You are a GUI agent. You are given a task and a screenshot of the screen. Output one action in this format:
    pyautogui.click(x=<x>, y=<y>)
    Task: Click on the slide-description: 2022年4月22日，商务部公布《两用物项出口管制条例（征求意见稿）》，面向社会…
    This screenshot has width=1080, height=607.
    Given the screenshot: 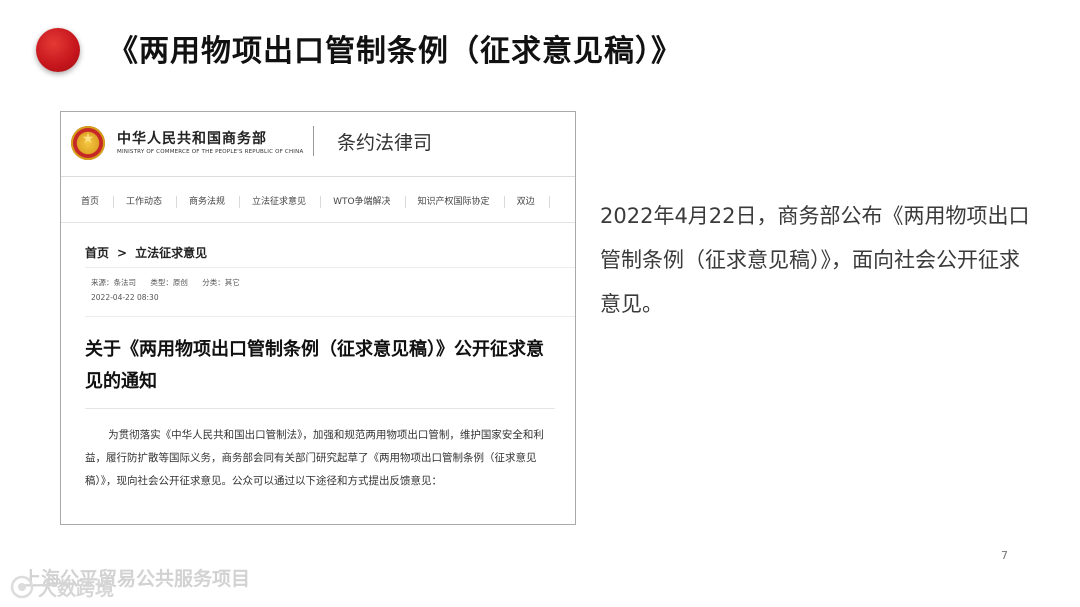 What is the action you would take?
    pyautogui.click(x=815, y=260)
    